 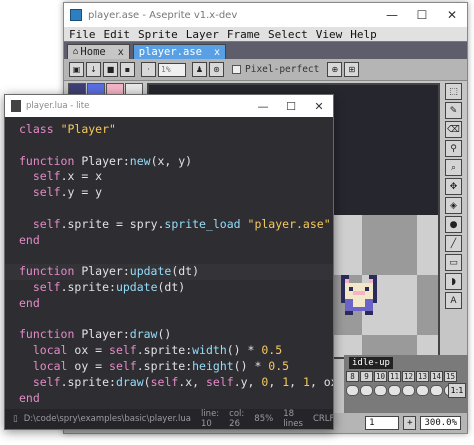 What do you see at coordinates (110, 69) in the screenshot?
I see `square-brush-icon: ■` at bounding box center [110, 69].